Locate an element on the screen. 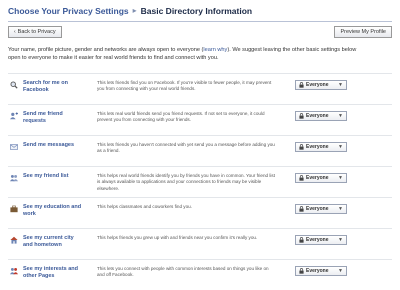 The height and width of the screenshot is (290, 400). magnifier-icon is located at coordinates (14, 85).